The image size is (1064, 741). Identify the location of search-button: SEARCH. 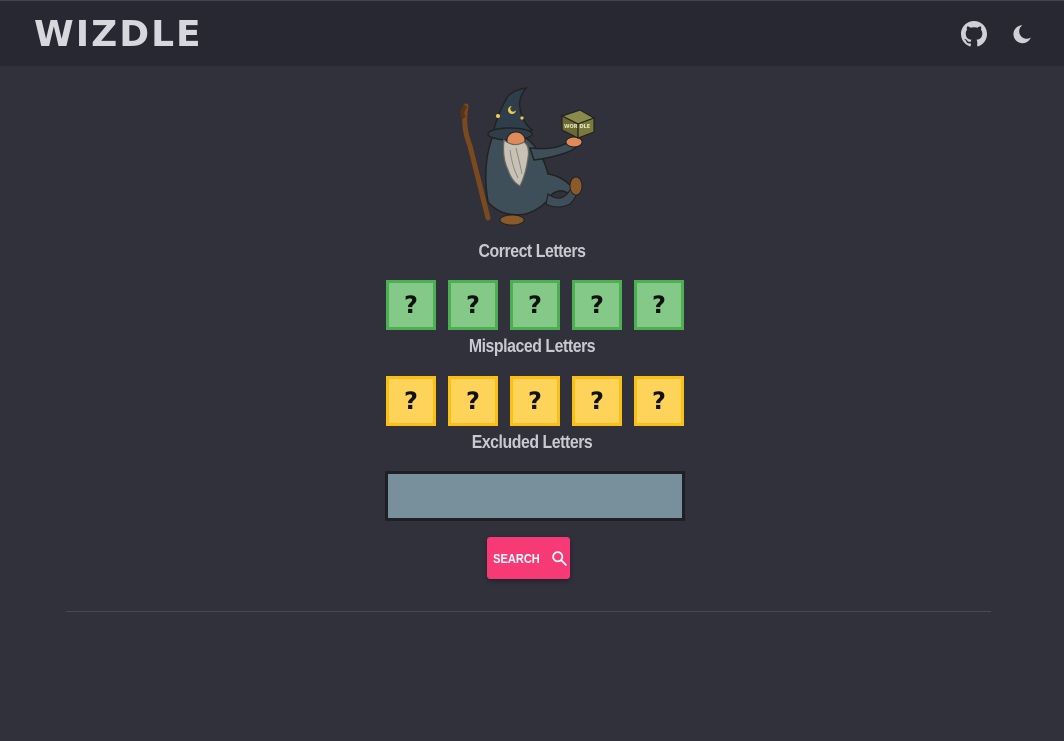
(528, 558).